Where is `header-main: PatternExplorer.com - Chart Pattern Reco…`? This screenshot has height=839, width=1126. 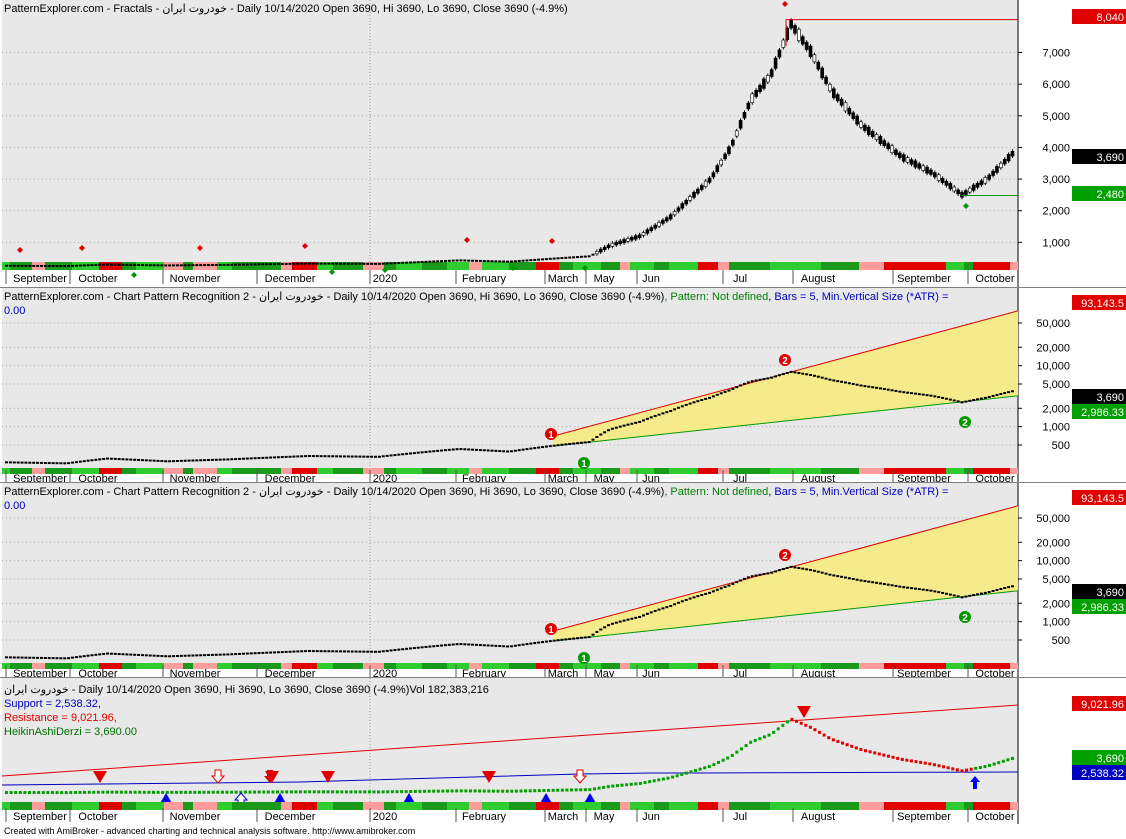 header-main: PatternExplorer.com - Chart Pattern Reco… is located at coordinates (334, 297).